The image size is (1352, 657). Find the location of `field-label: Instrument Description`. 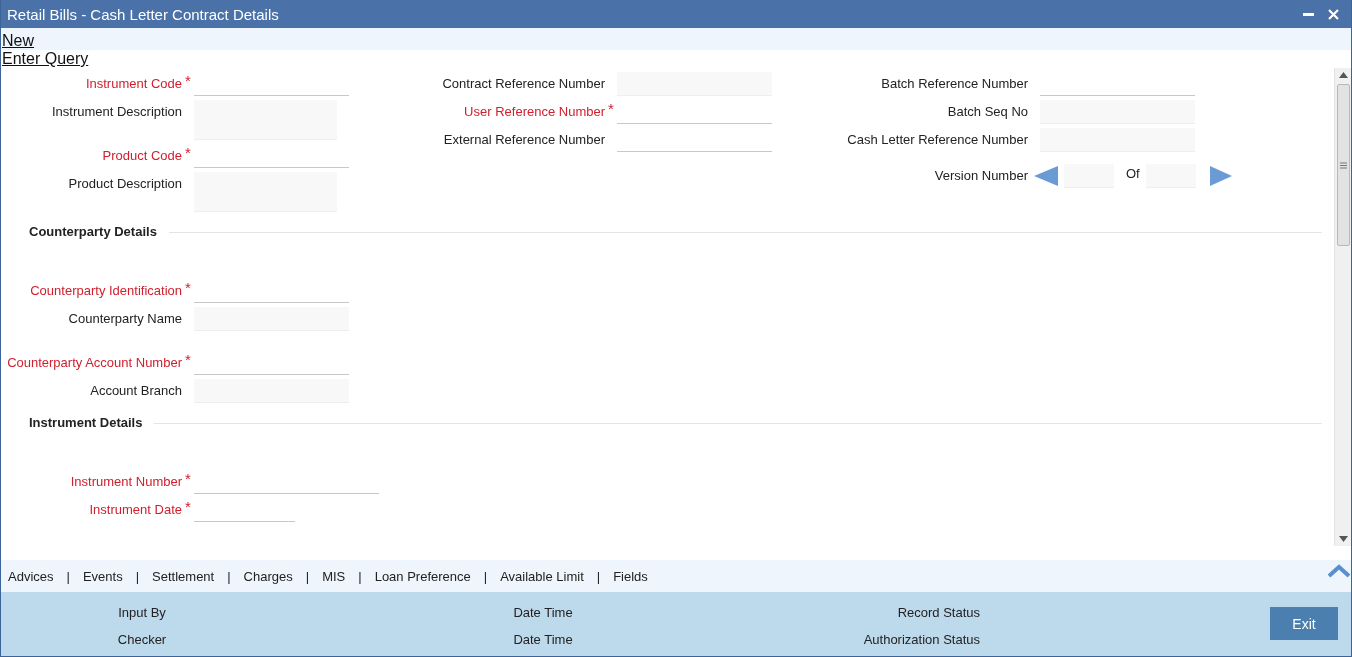

field-label: Instrument Description is located at coordinates (116, 112).